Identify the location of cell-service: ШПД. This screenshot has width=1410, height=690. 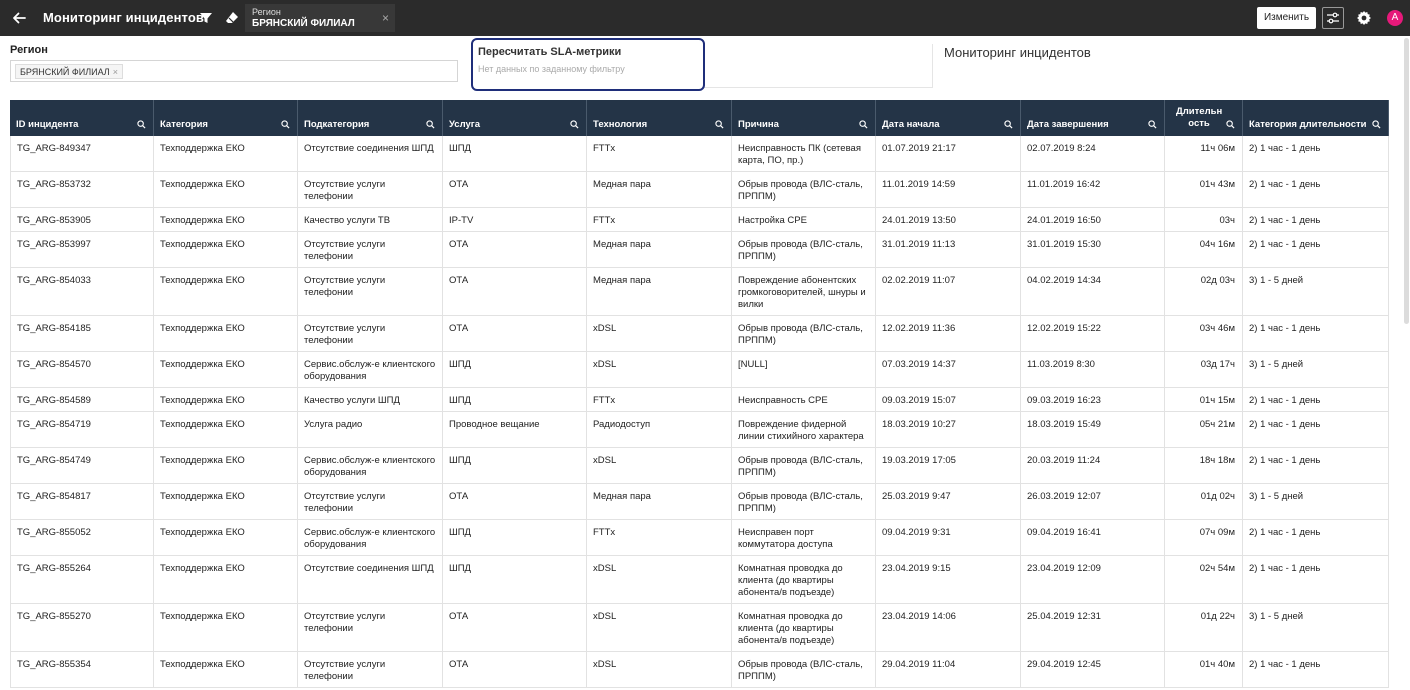
(515, 399).